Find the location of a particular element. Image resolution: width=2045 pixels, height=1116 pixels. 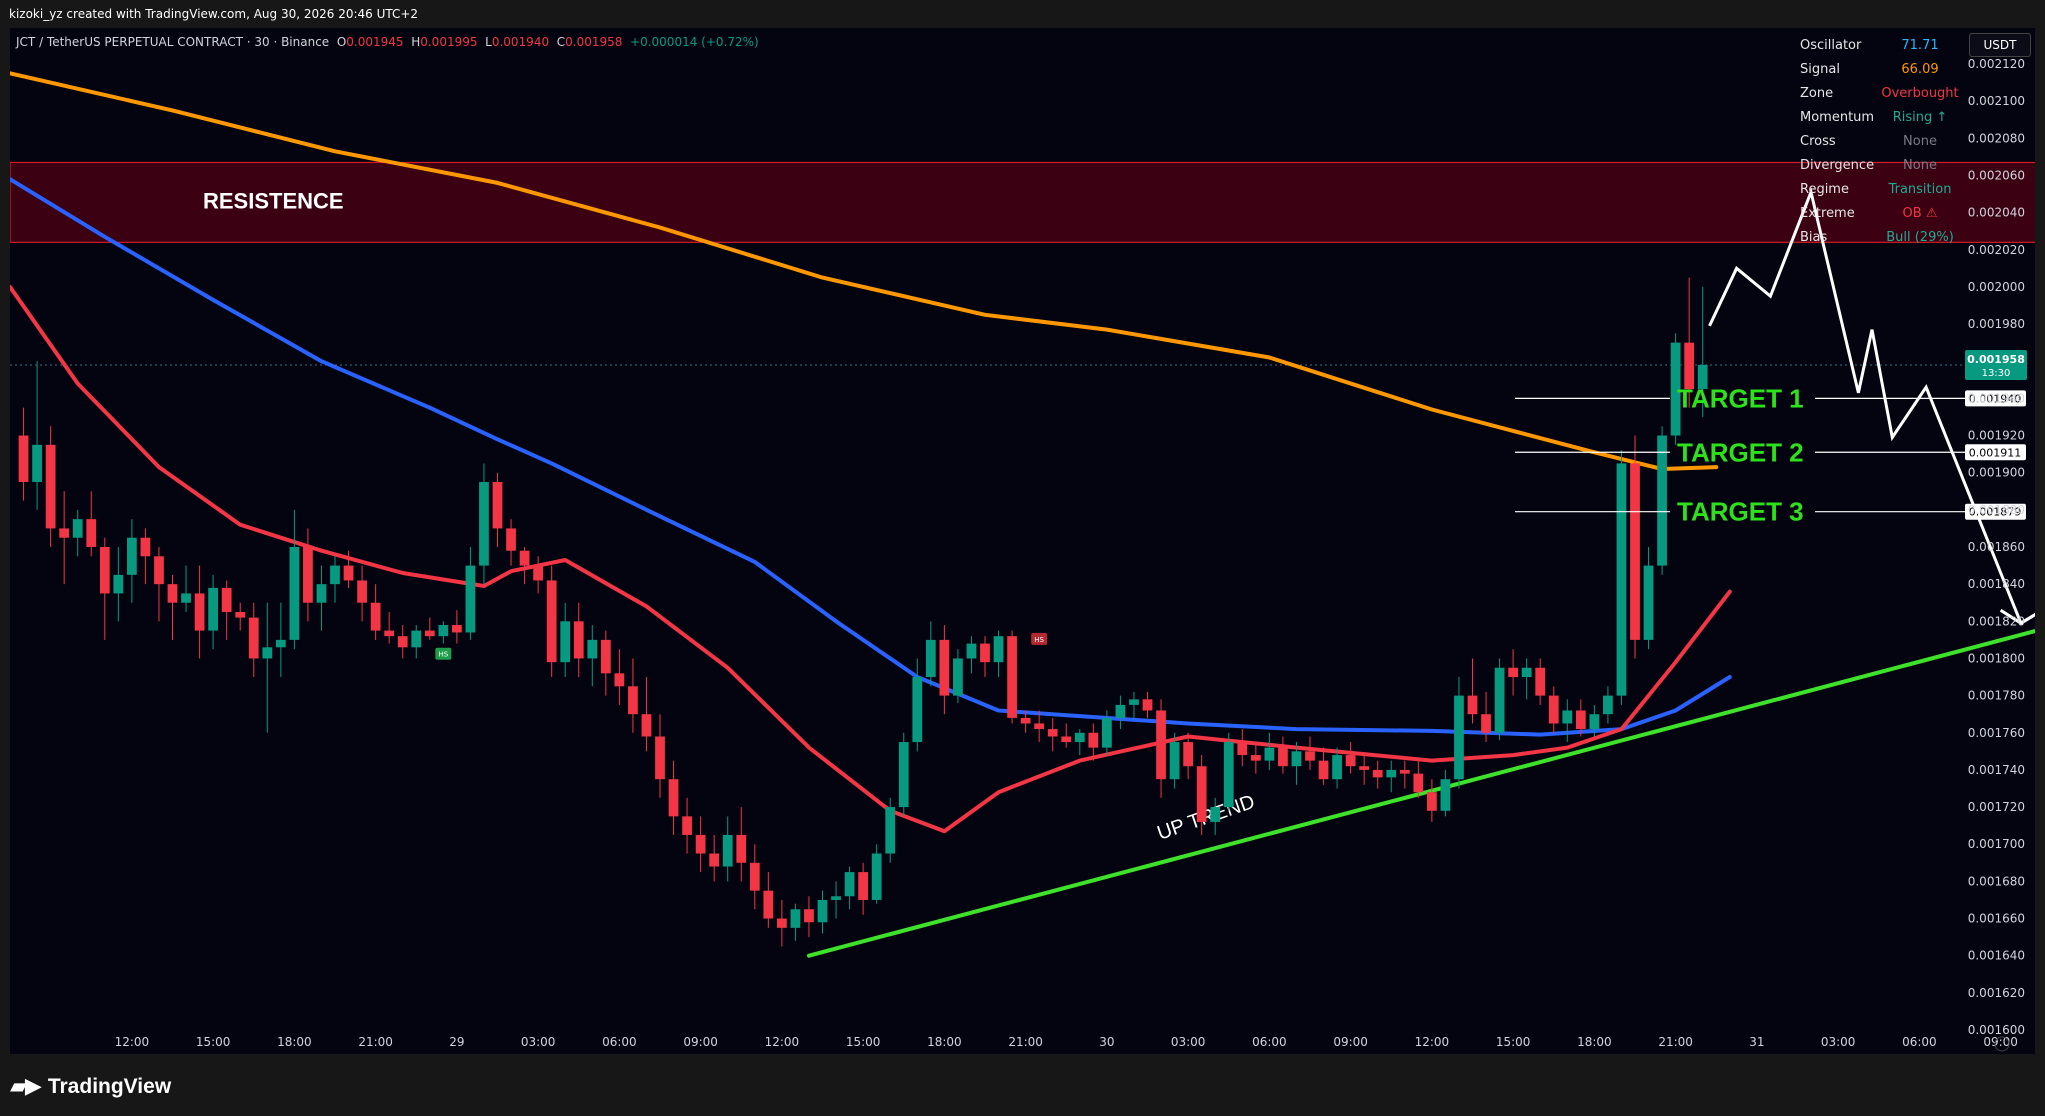

currency-button: USDT is located at coordinates (2000, 45).